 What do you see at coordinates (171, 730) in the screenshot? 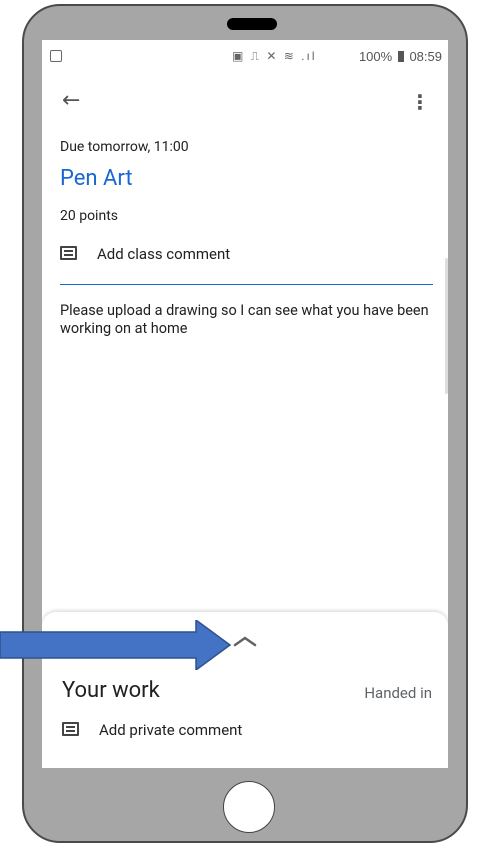
I see `private-comment-label: Add private comment` at bounding box center [171, 730].